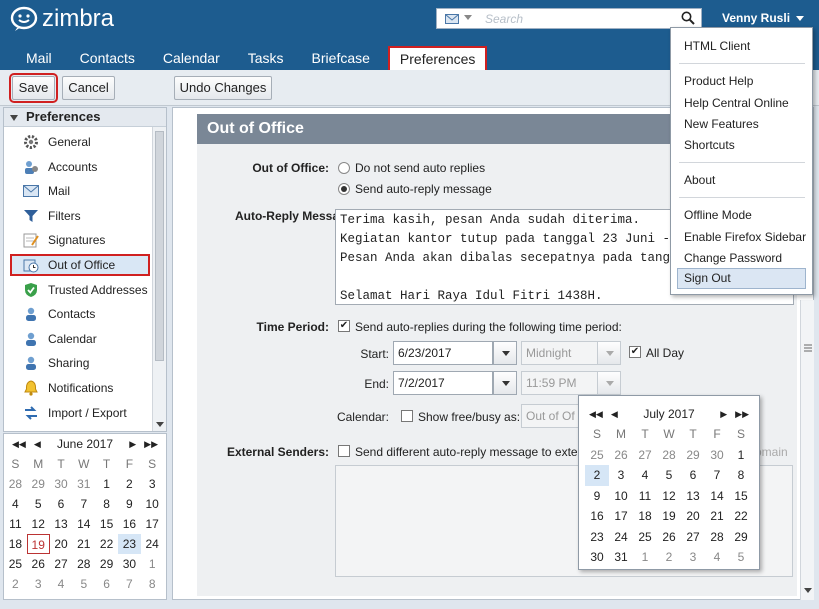  I want to click on menu-item-product-help: Product Help, so click(718, 81).